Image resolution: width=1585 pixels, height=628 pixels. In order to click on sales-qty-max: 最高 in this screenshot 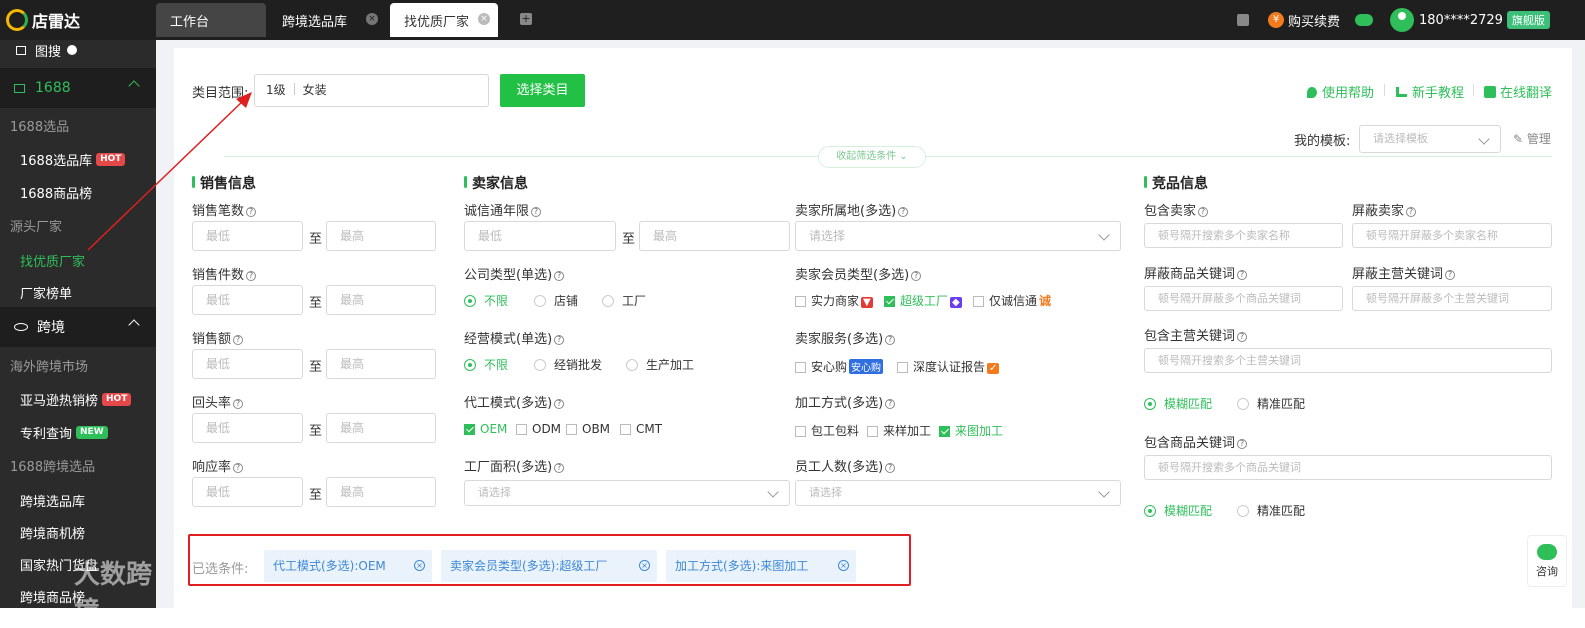, I will do `click(381, 300)`.